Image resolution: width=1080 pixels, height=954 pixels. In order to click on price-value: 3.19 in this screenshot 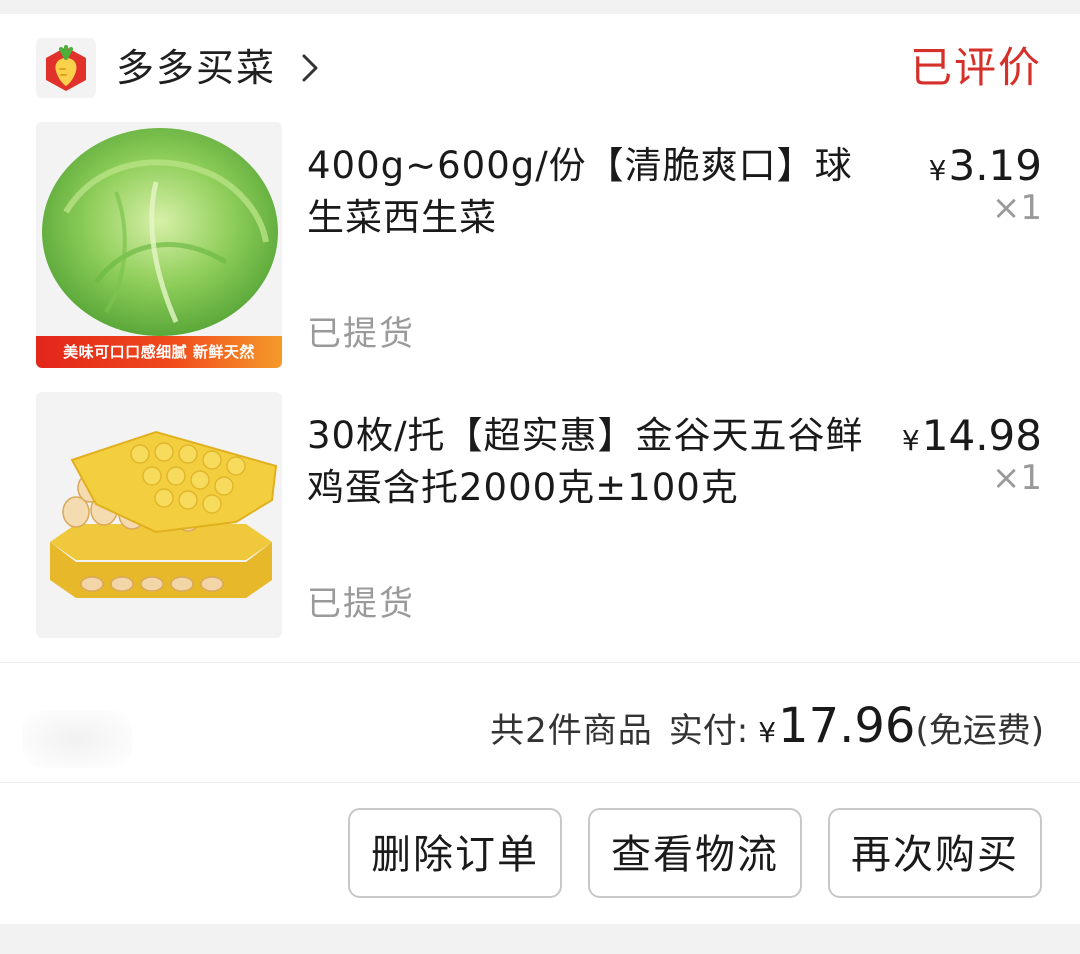, I will do `click(995, 165)`.